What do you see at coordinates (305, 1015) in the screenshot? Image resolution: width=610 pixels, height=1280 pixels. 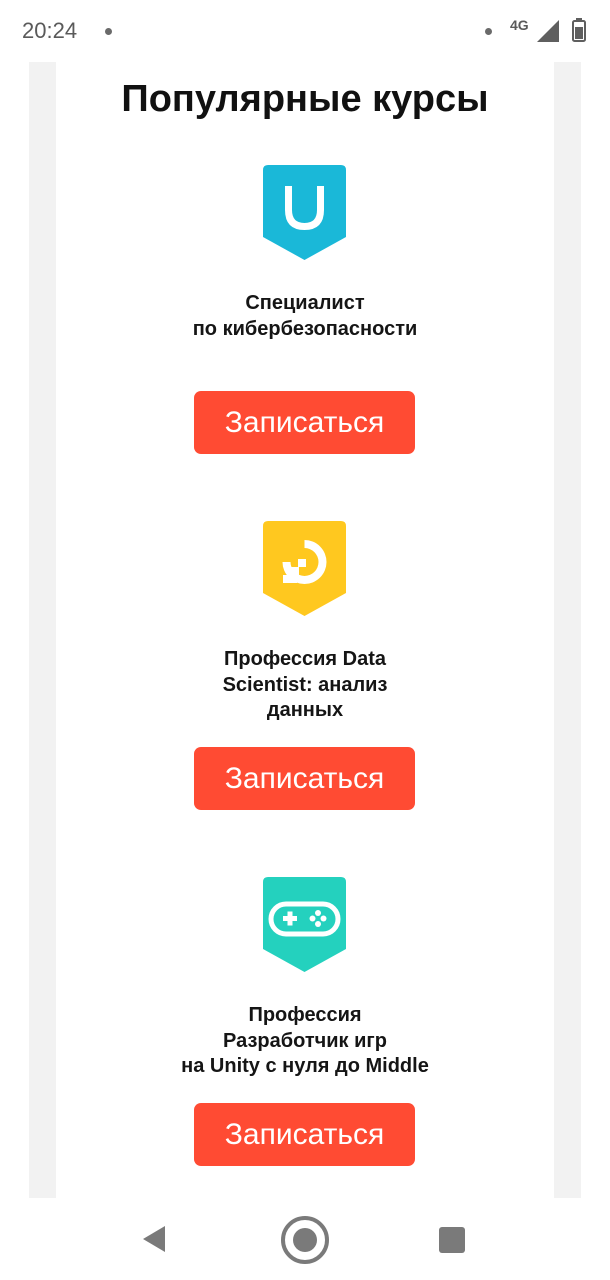 I see `course-name-line: Профессия` at bounding box center [305, 1015].